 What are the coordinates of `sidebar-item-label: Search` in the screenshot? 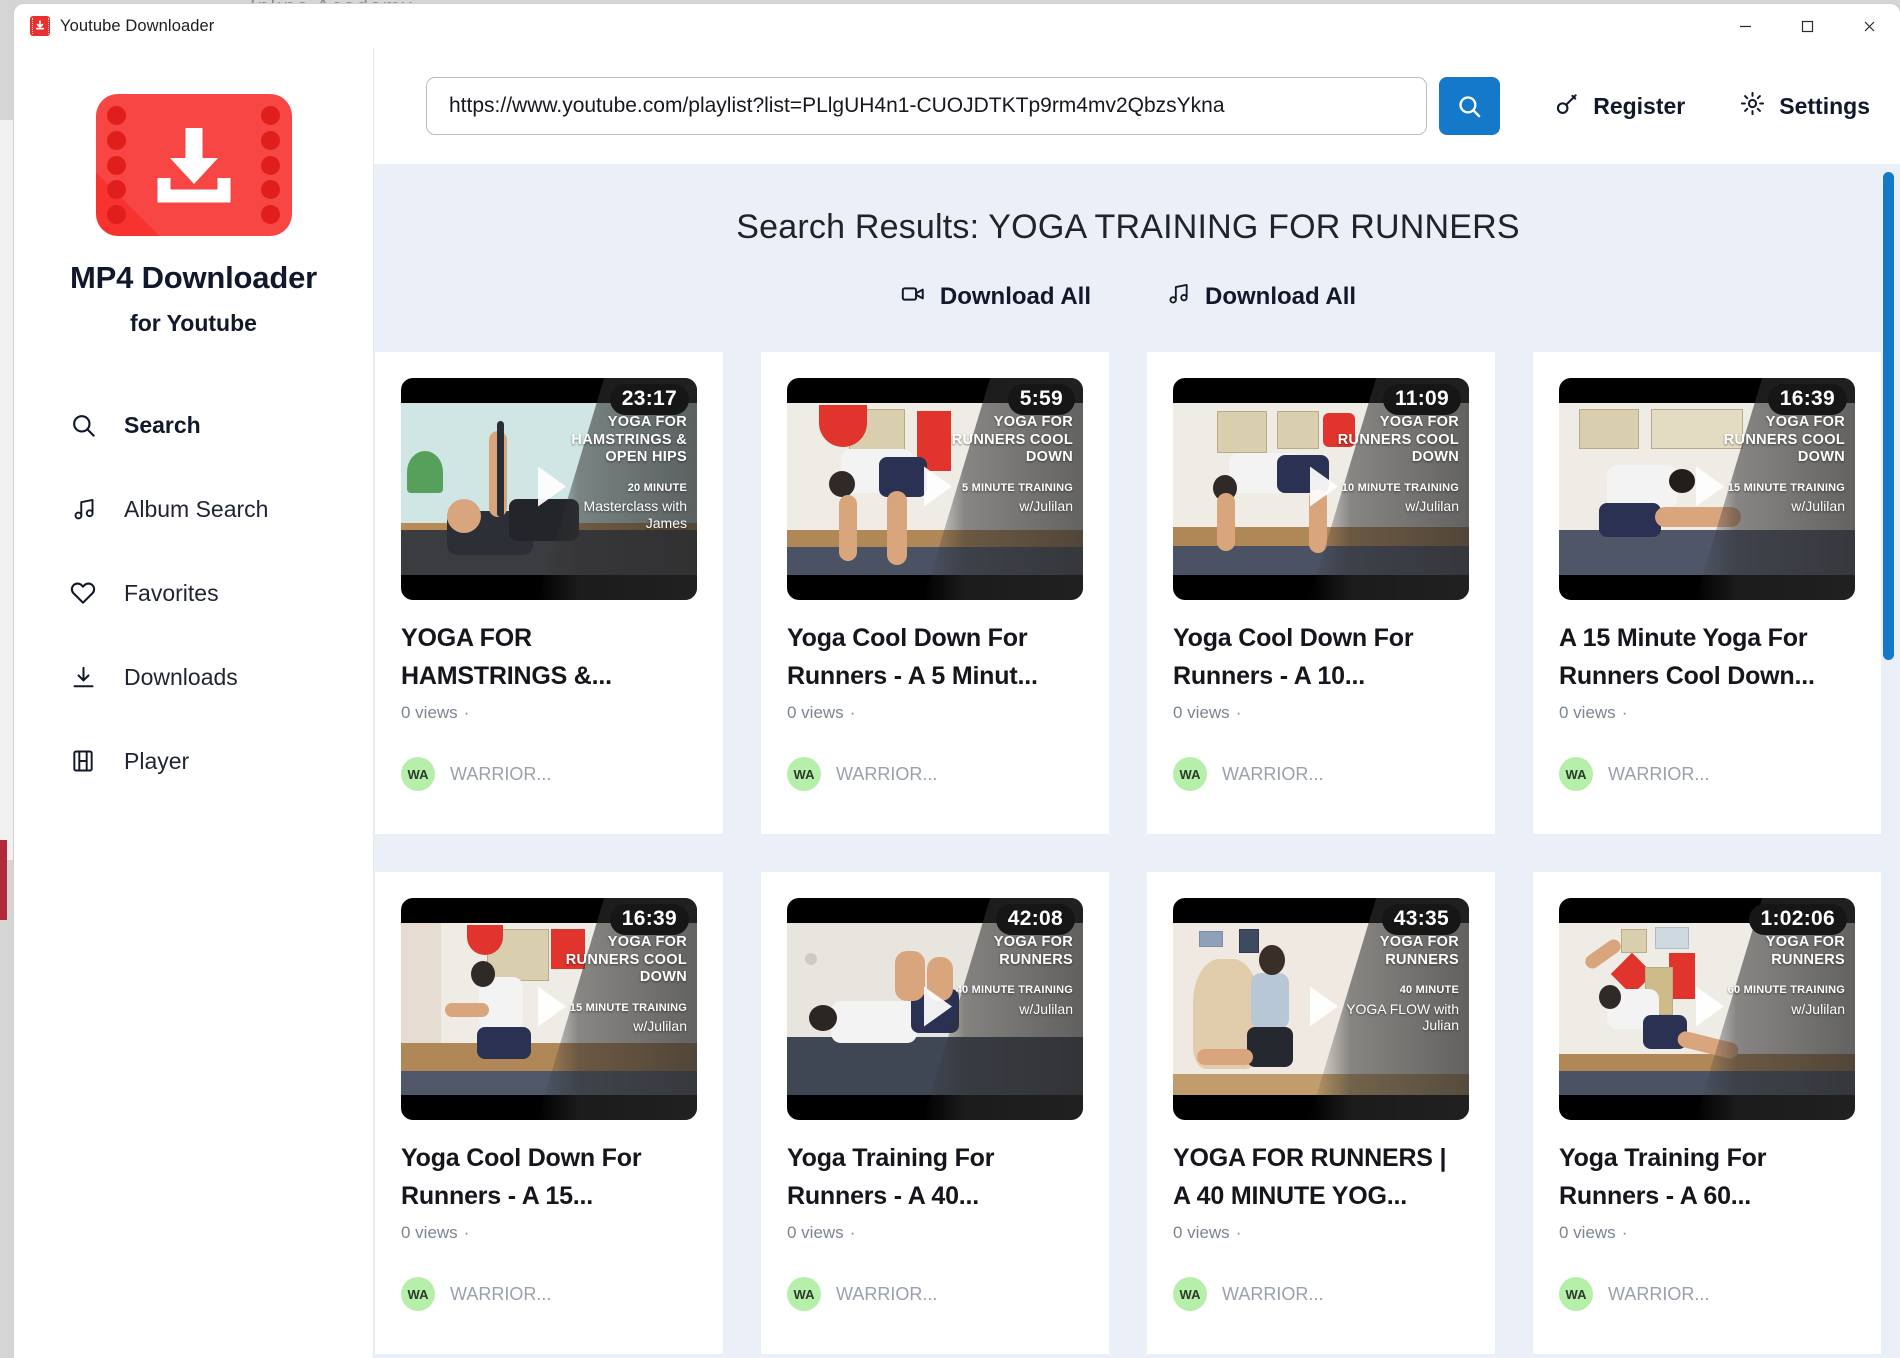 It's located at (162, 424).